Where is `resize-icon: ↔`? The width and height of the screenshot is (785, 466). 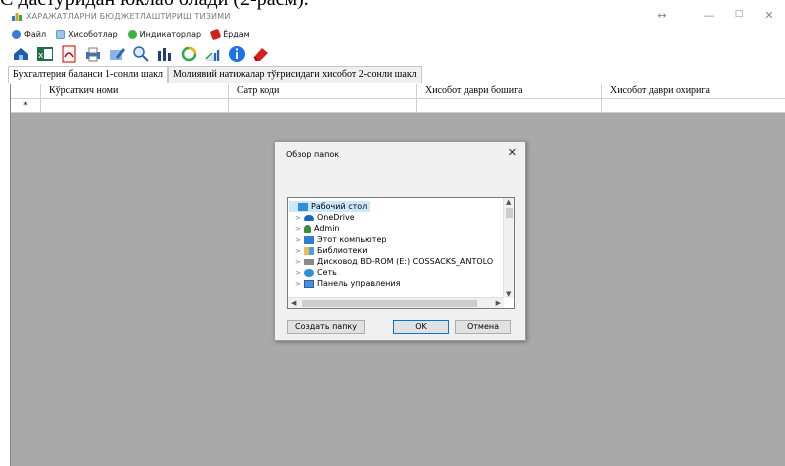
resize-icon: ↔ is located at coordinates (662, 15).